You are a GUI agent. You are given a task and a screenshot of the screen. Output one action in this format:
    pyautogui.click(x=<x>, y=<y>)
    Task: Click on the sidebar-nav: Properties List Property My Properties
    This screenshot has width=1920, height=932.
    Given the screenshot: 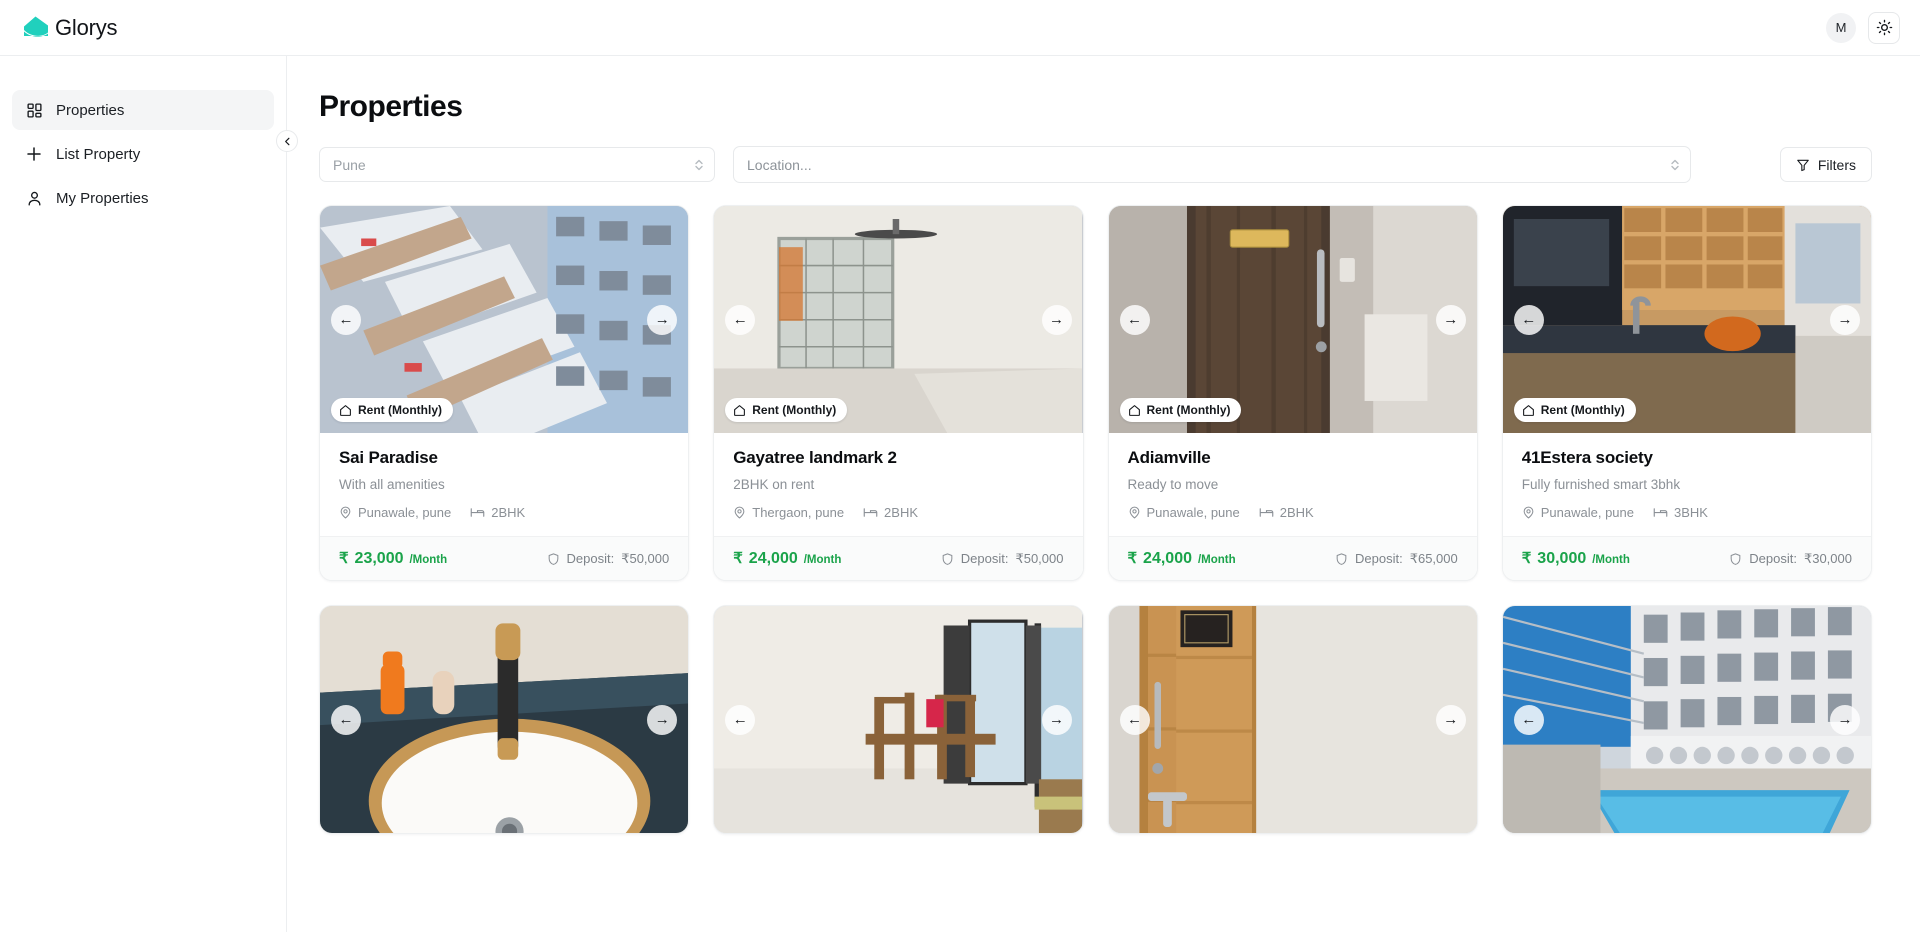 What is the action you would take?
    pyautogui.click(x=143, y=154)
    